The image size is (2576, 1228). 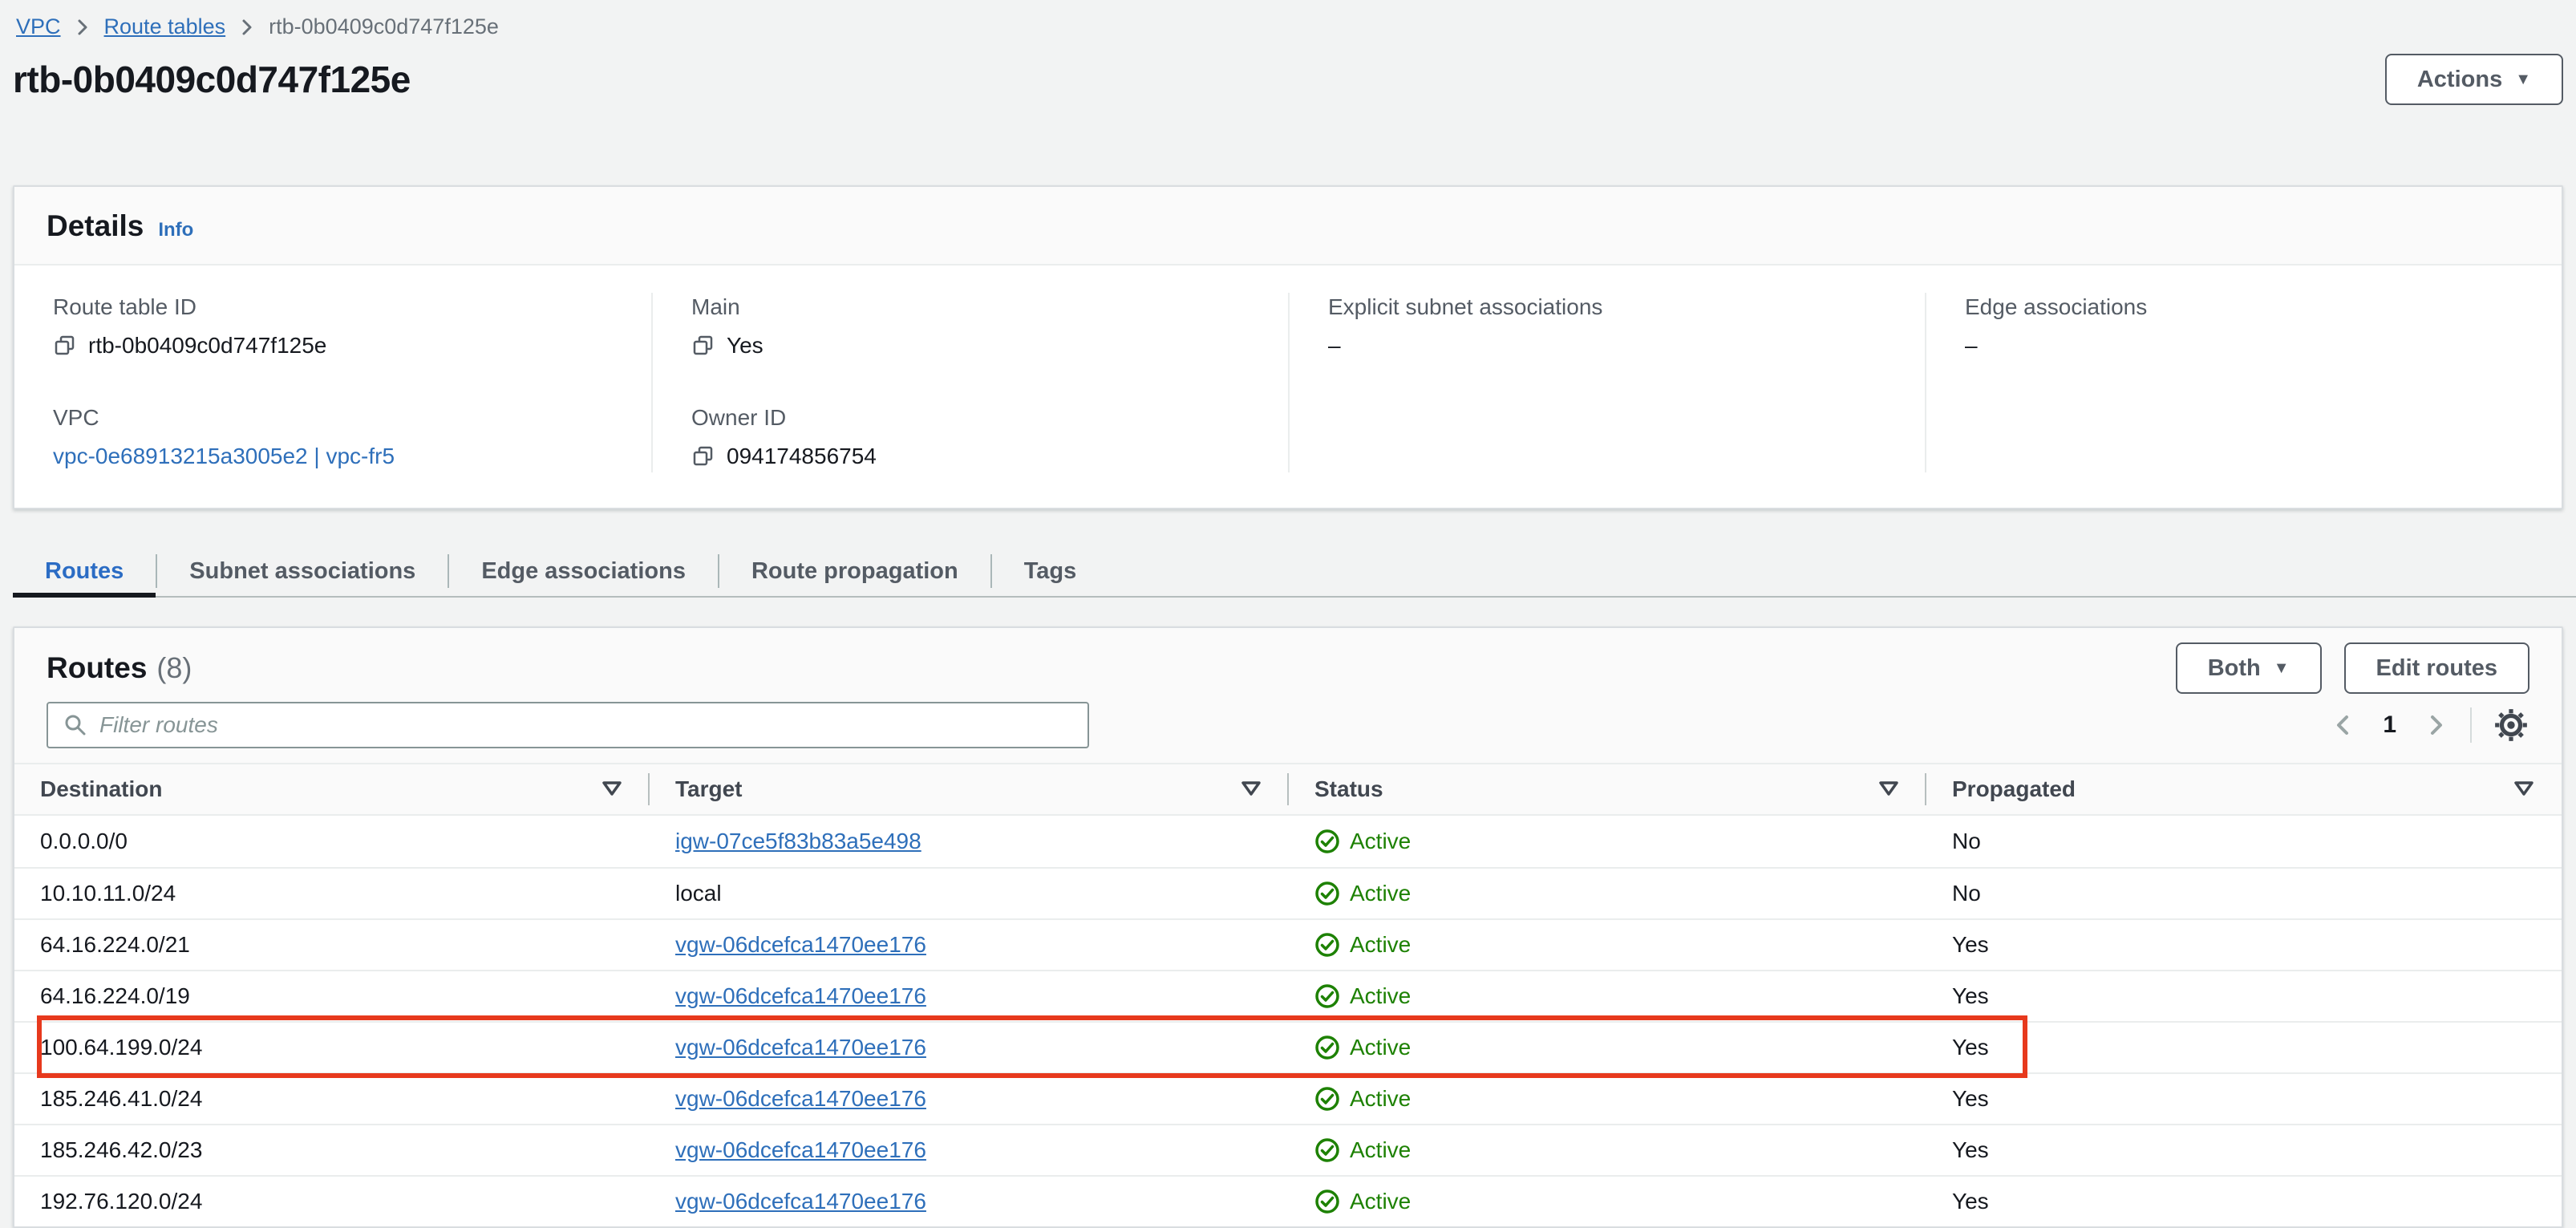 I want to click on tab-subnet-associations: Subnet associations, so click(x=302, y=571).